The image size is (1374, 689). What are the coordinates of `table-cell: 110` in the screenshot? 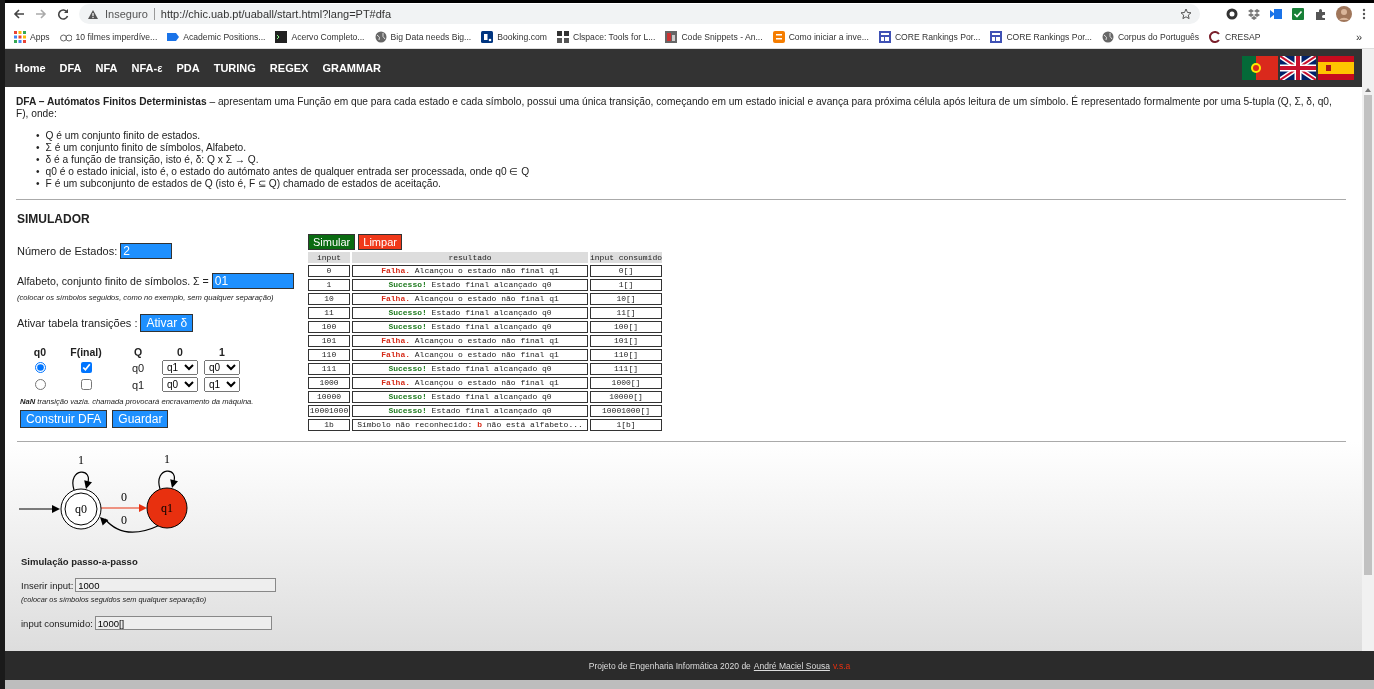 It's located at (329, 355).